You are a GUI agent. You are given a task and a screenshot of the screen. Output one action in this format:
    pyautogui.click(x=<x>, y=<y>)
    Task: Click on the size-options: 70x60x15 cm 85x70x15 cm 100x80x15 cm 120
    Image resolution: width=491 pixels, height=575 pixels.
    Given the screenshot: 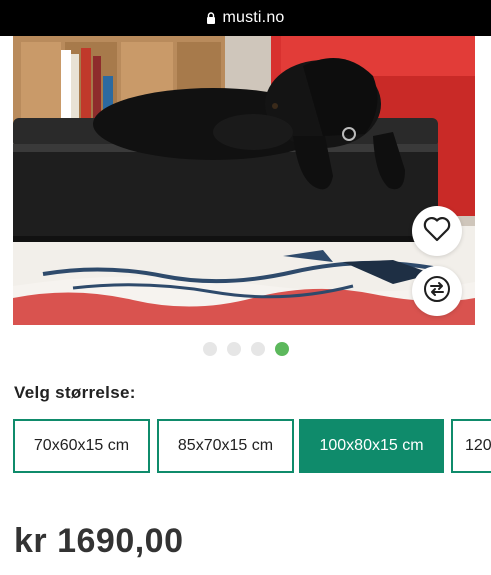 What is the action you would take?
    pyautogui.click(x=252, y=446)
    